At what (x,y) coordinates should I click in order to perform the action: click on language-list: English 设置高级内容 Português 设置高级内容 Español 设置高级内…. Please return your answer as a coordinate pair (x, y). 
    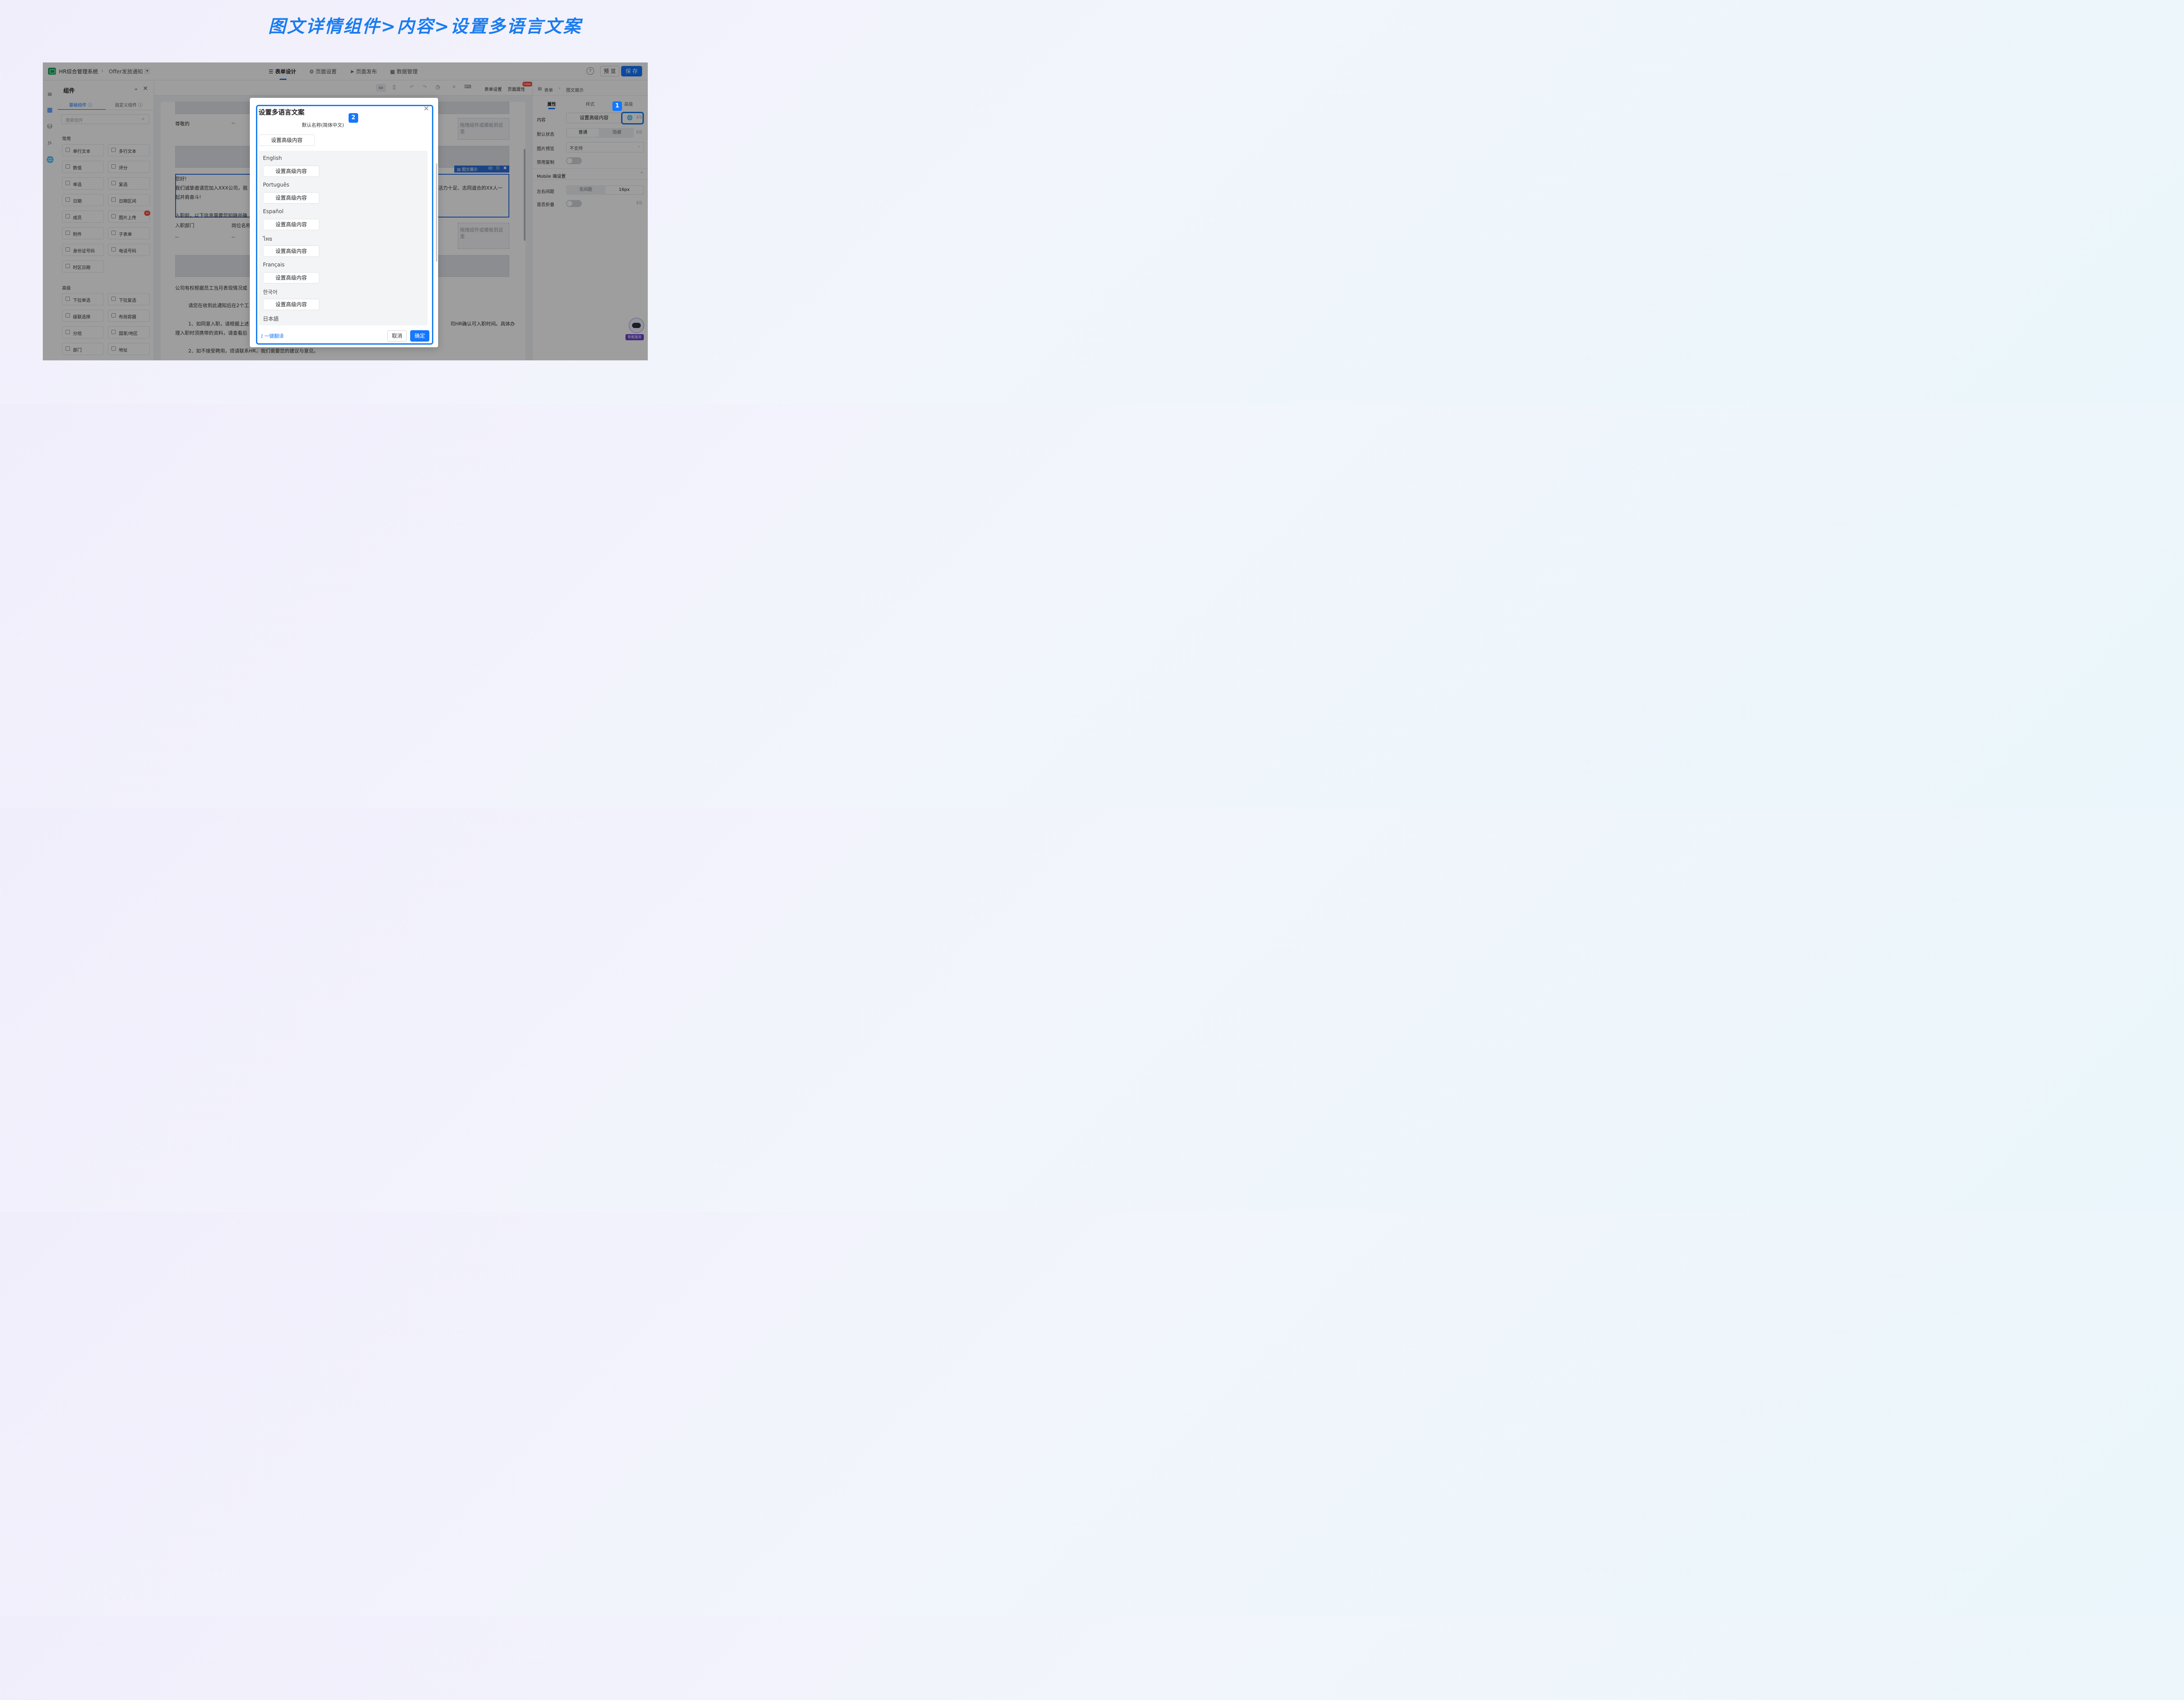
    Looking at the image, I should click on (343, 238).